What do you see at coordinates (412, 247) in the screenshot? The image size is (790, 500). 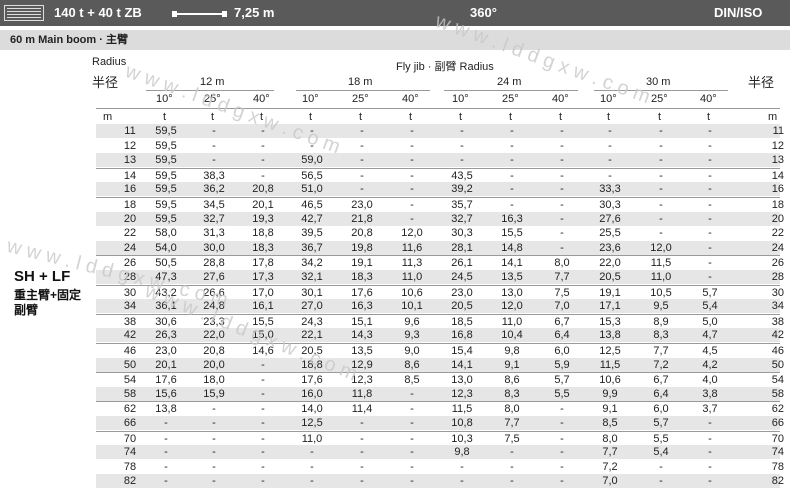 I see `load-cell: 11,6` at bounding box center [412, 247].